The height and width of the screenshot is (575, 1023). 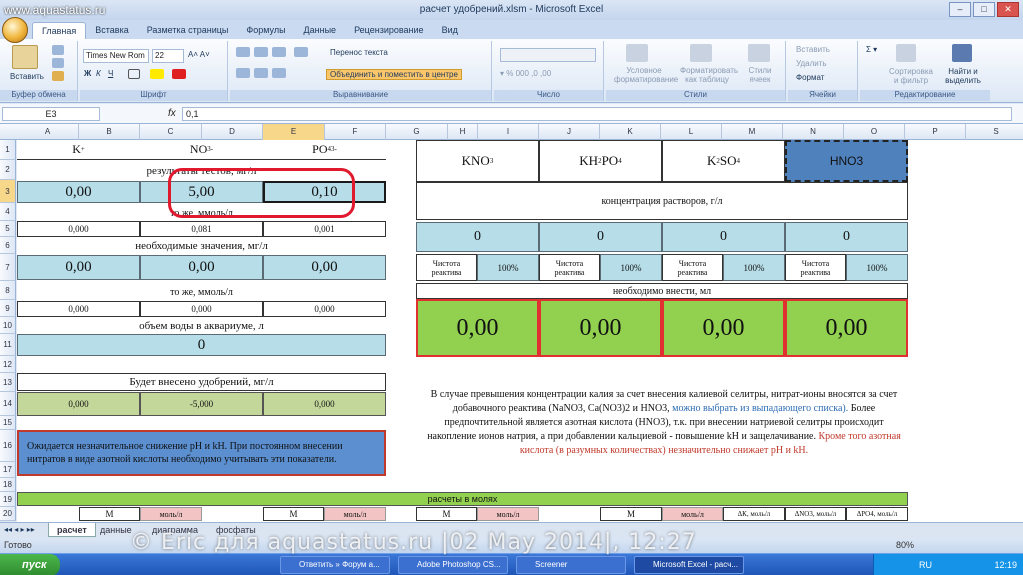 What do you see at coordinates (265, 30) in the screenshot?
I see `tab-formulas: Формулы` at bounding box center [265, 30].